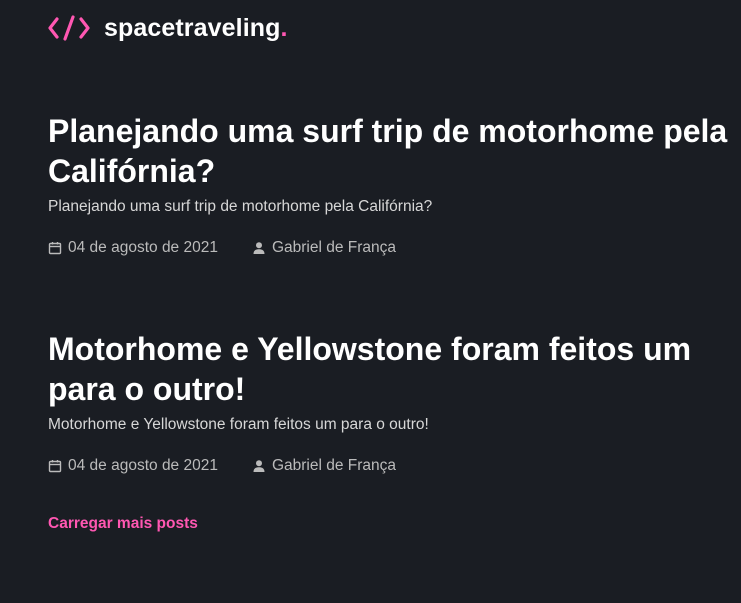  I want to click on load-more-button: Carregar mais posts, so click(123, 524).